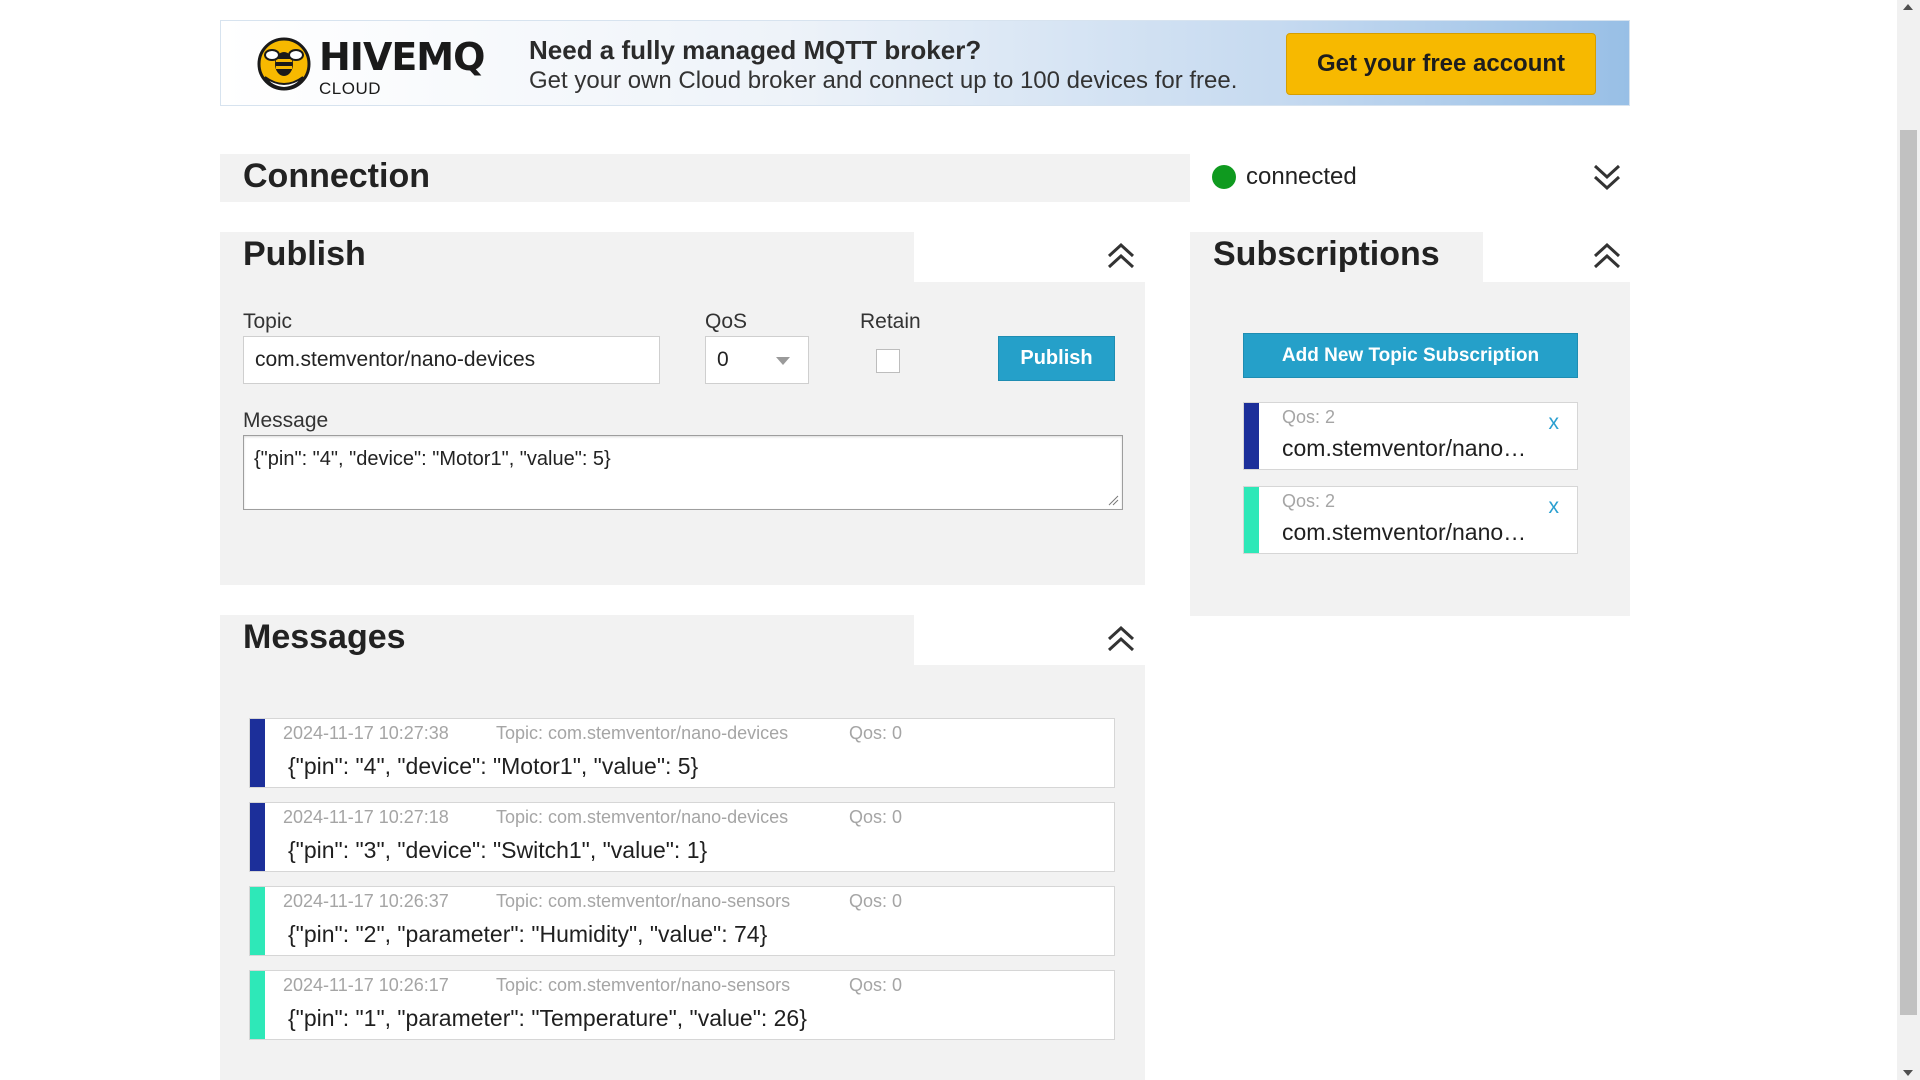  What do you see at coordinates (336, 176) in the screenshot?
I see `connection-title: Connection` at bounding box center [336, 176].